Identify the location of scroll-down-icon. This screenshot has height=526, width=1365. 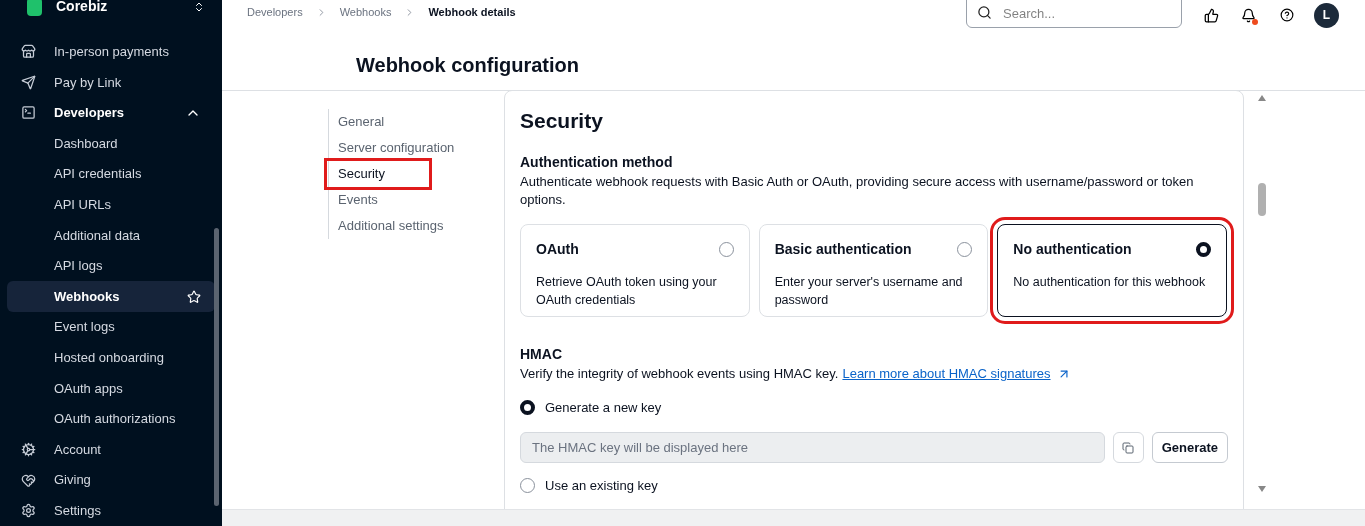
(1262, 489).